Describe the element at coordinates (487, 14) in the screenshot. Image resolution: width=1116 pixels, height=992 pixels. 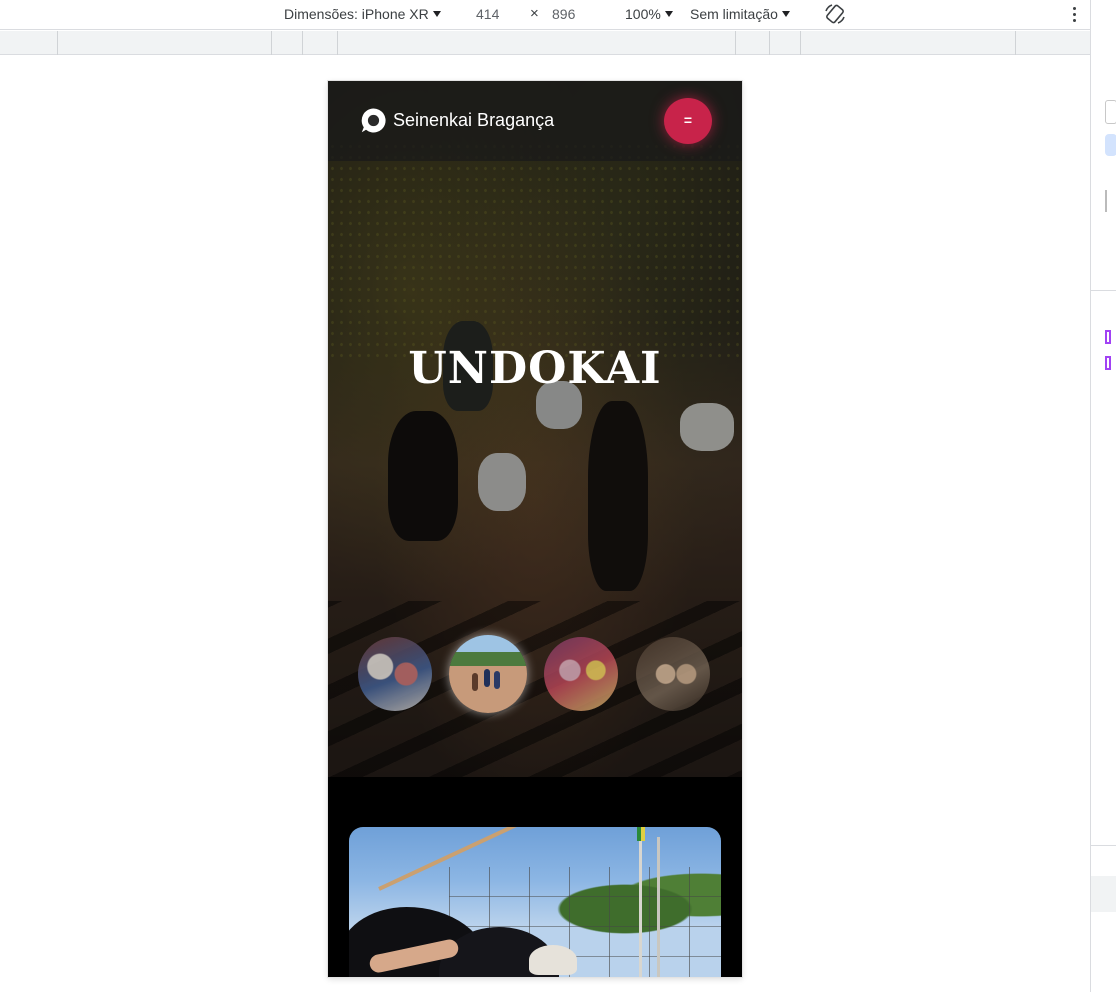
I see `width-input: 414` at that location.